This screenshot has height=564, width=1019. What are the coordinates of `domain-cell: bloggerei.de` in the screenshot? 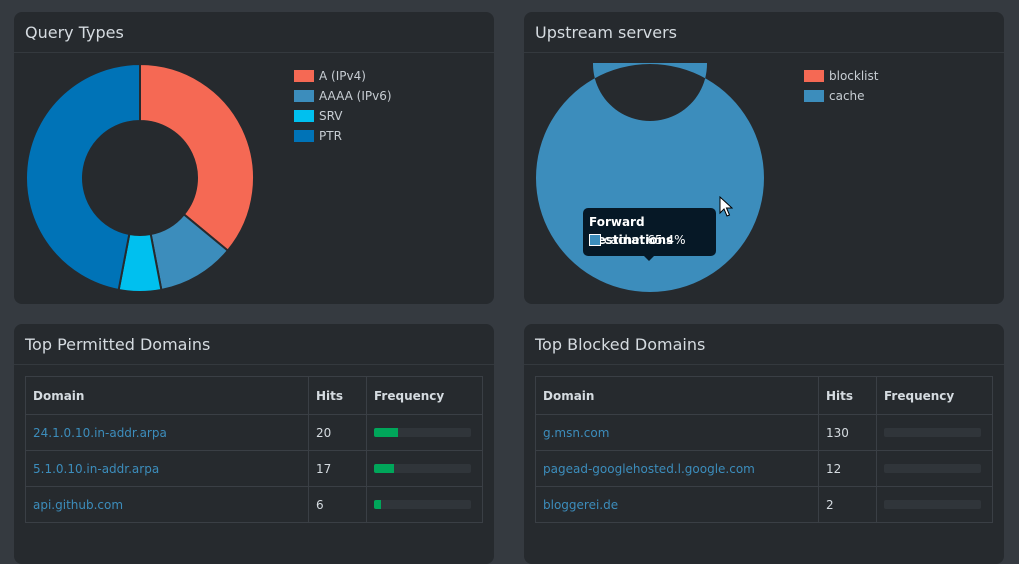 It's located at (677, 504).